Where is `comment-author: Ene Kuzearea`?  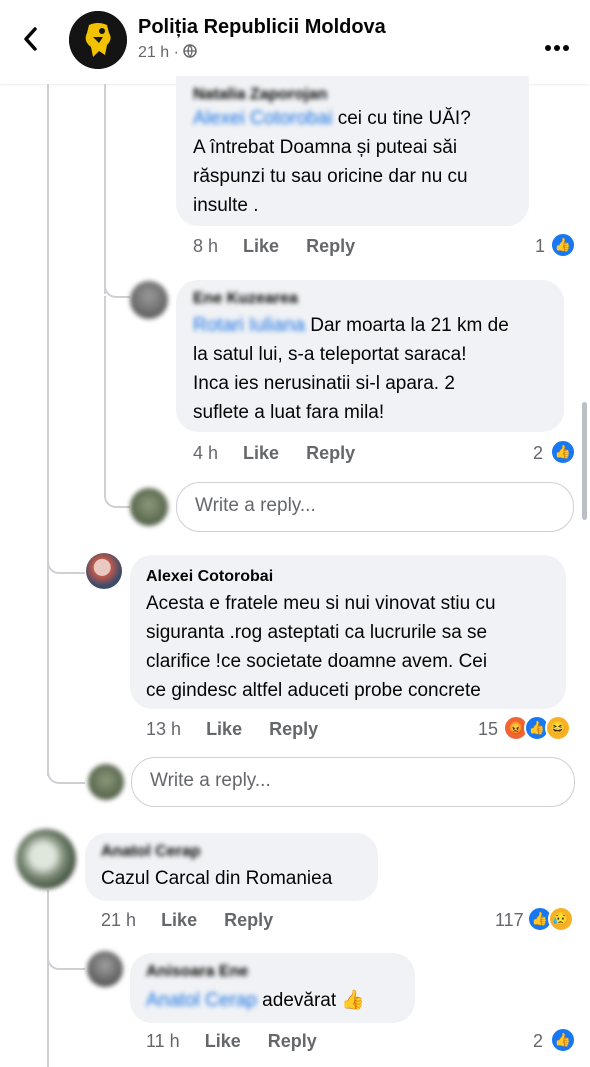
comment-author: Ene Kuzearea is located at coordinates (245, 299).